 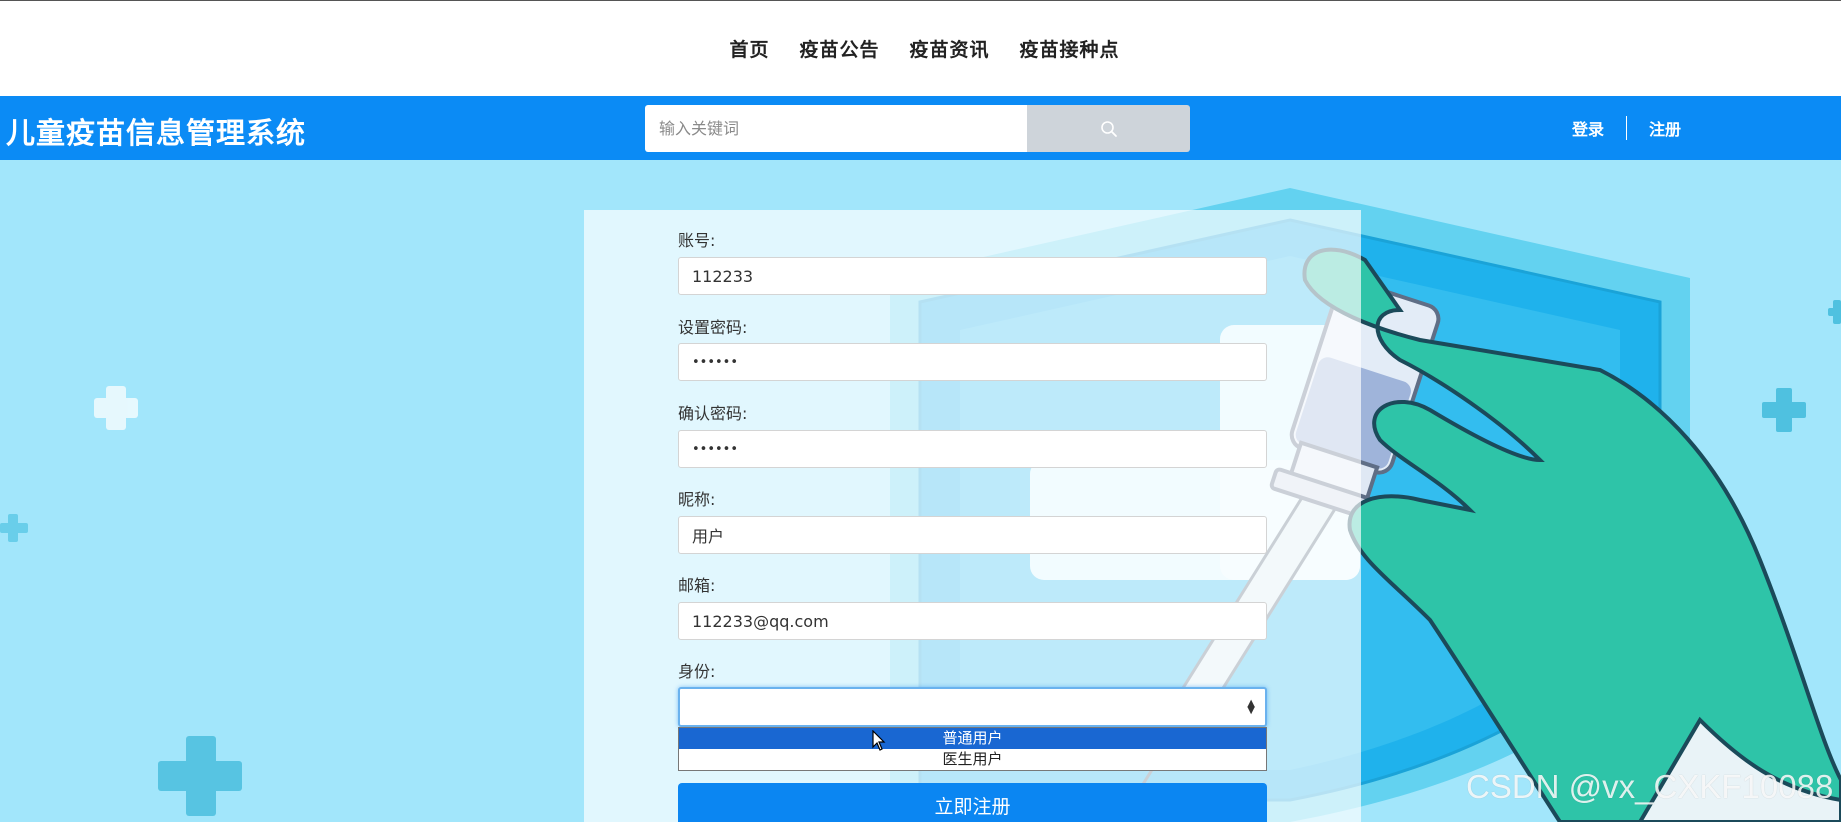 What do you see at coordinates (156, 133) in the screenshot?
I see `site-title: 儿童疫苗信息管理系统` at bounding box center [156, 133].